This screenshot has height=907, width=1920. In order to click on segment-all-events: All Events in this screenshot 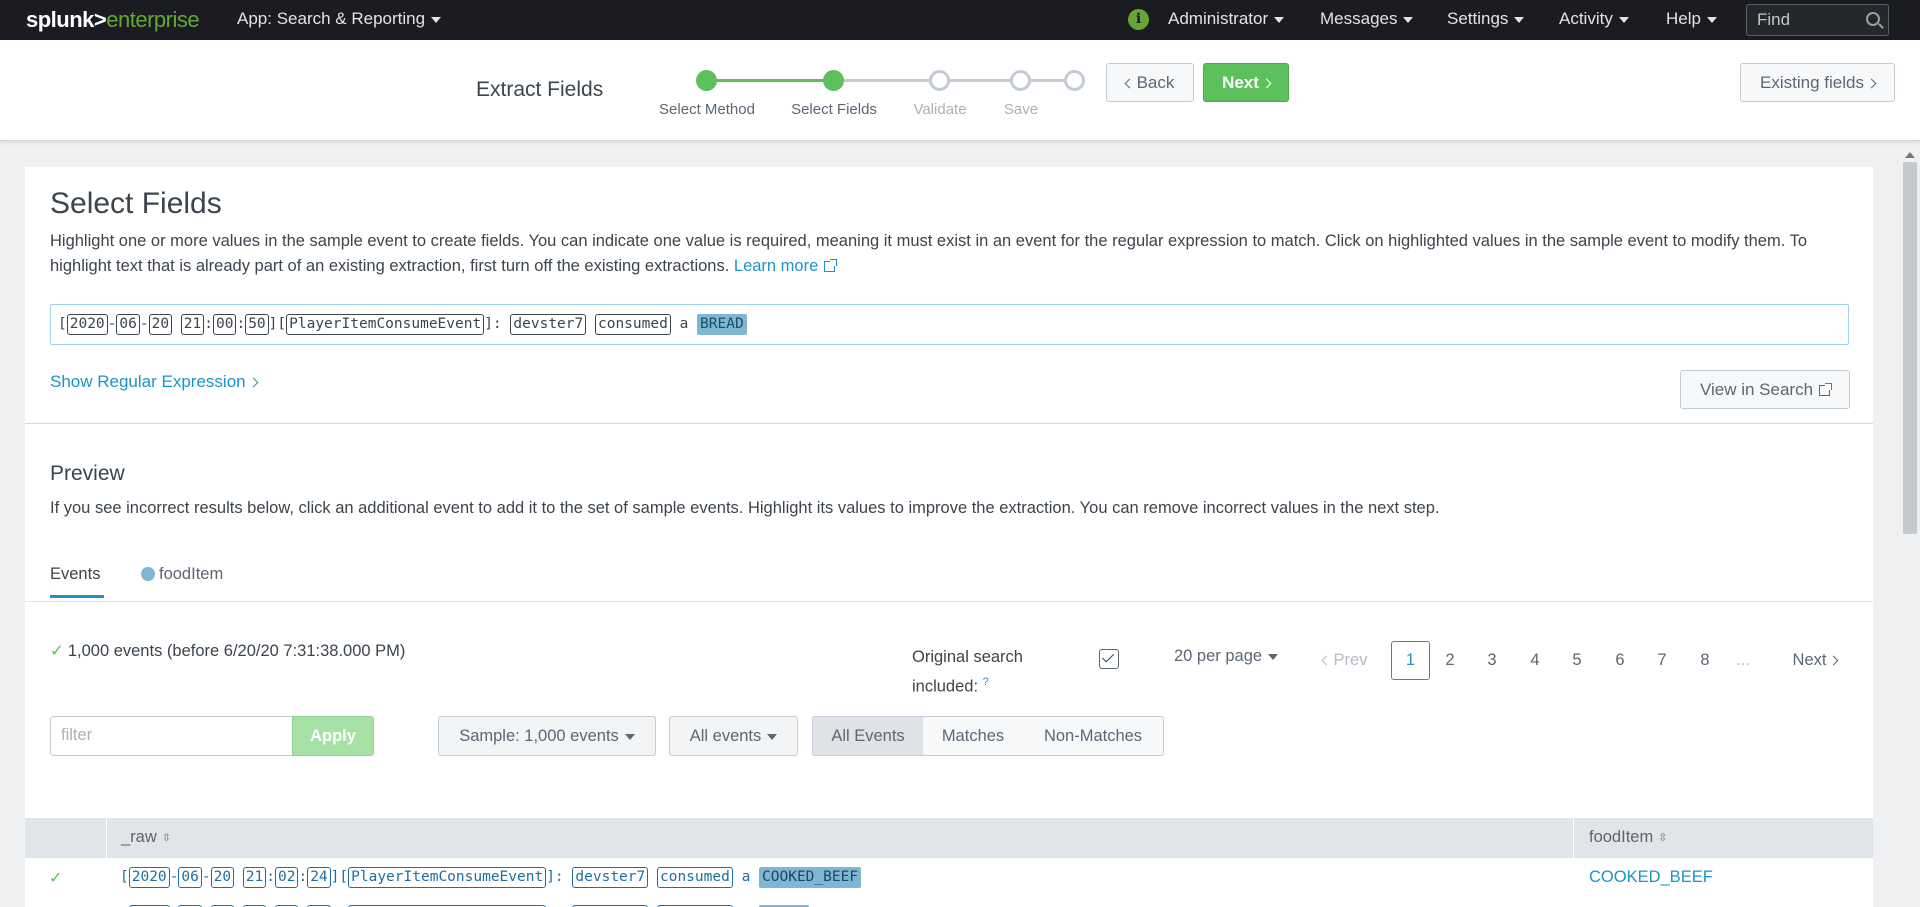, I will do `click(868, 736)`.